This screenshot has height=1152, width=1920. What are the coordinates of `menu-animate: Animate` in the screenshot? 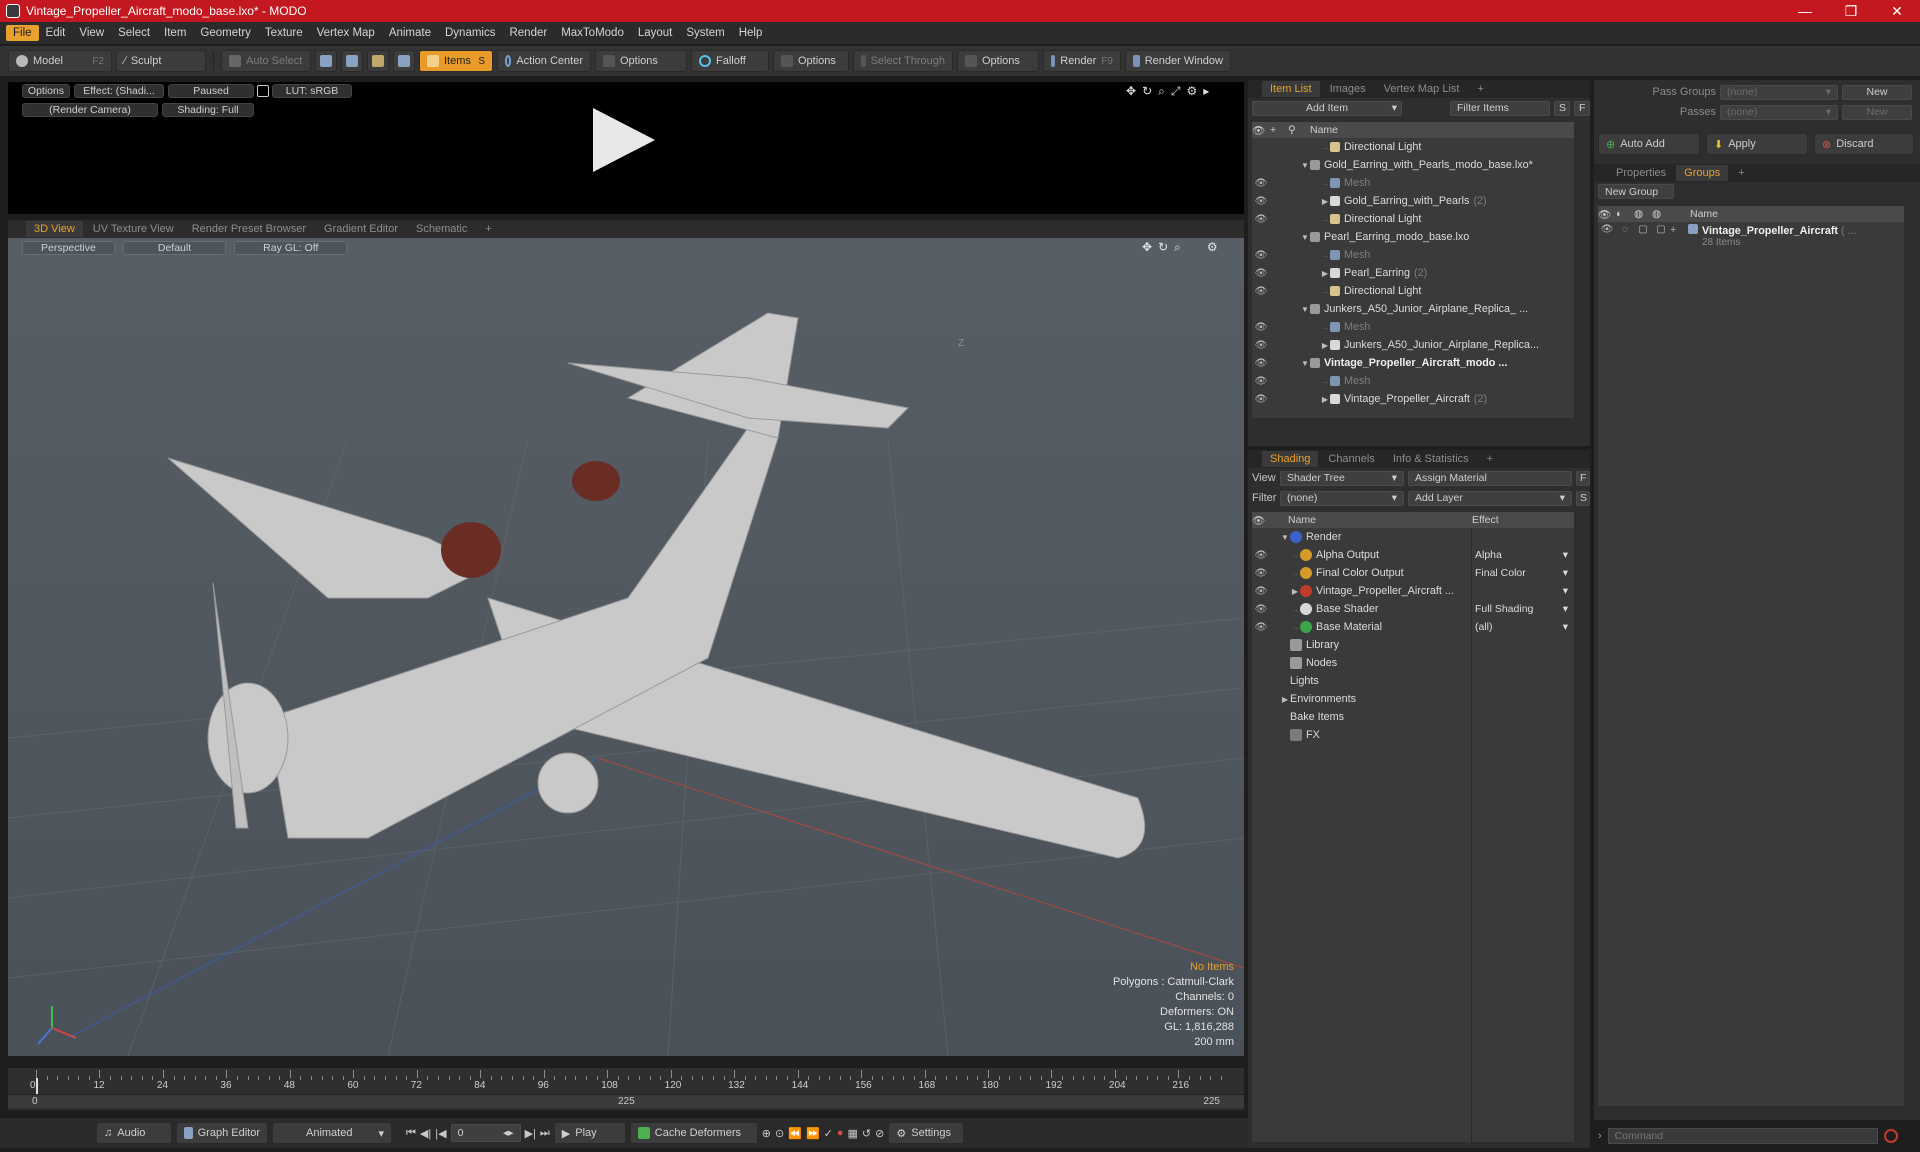 It's located at (410, 33).